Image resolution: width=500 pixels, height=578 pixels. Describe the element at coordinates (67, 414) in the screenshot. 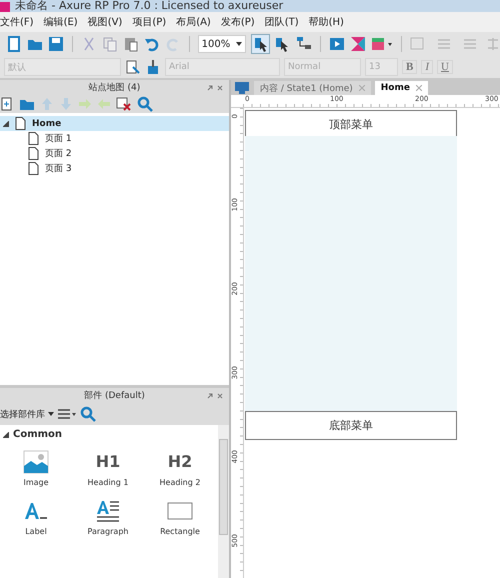

I see `menu-icon` at that location.